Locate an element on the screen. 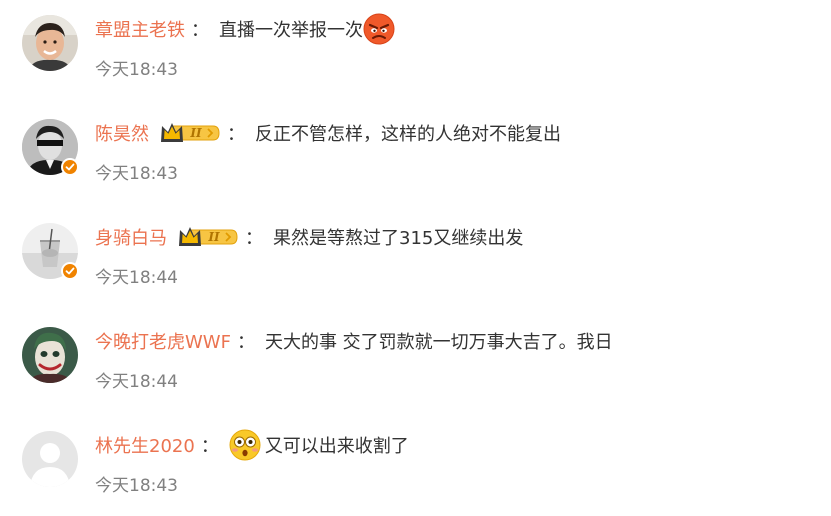 This screenshot has width=831, height=516. username-link: 陈昊然 is located at coordinates (122, 133).